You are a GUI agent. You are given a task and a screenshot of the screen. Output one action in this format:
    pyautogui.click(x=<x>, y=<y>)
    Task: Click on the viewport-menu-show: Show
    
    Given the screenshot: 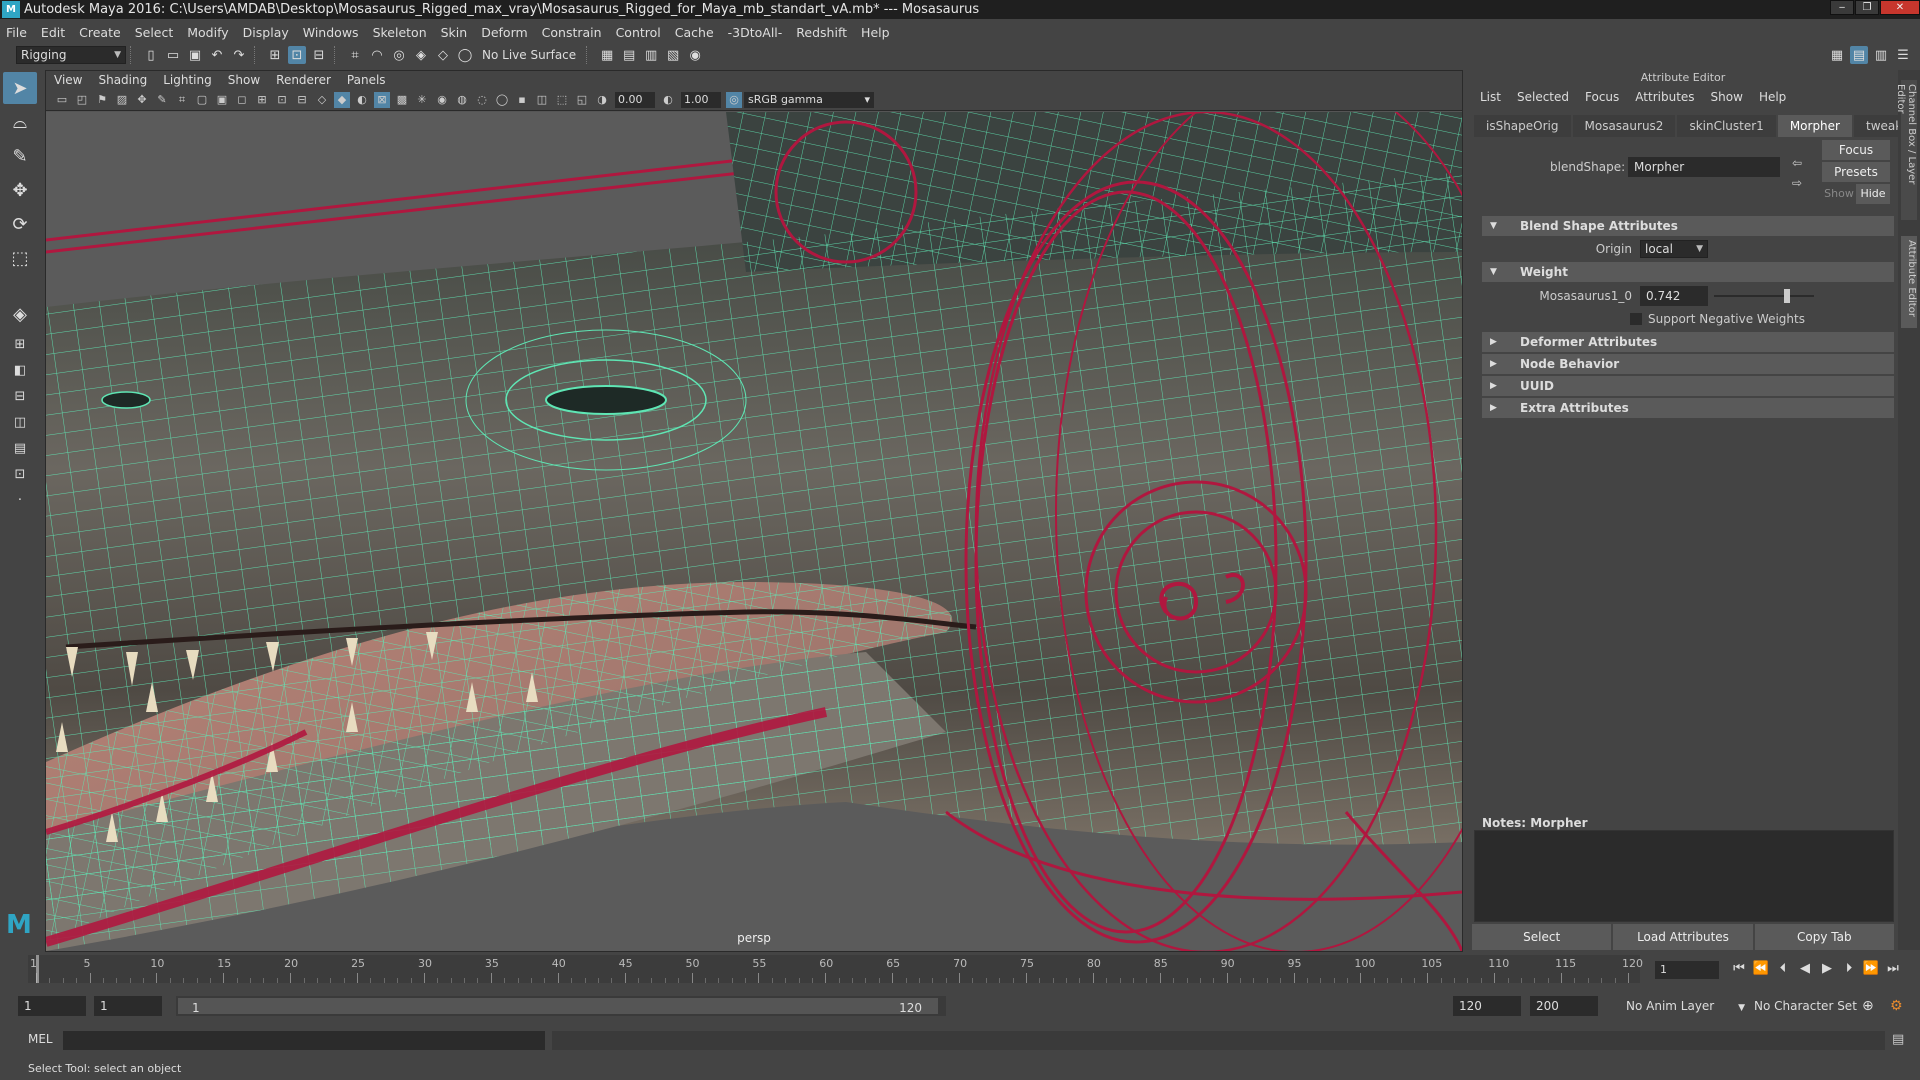 What is the action you would take?
    pyautogui.click(x=244, y=80)
    